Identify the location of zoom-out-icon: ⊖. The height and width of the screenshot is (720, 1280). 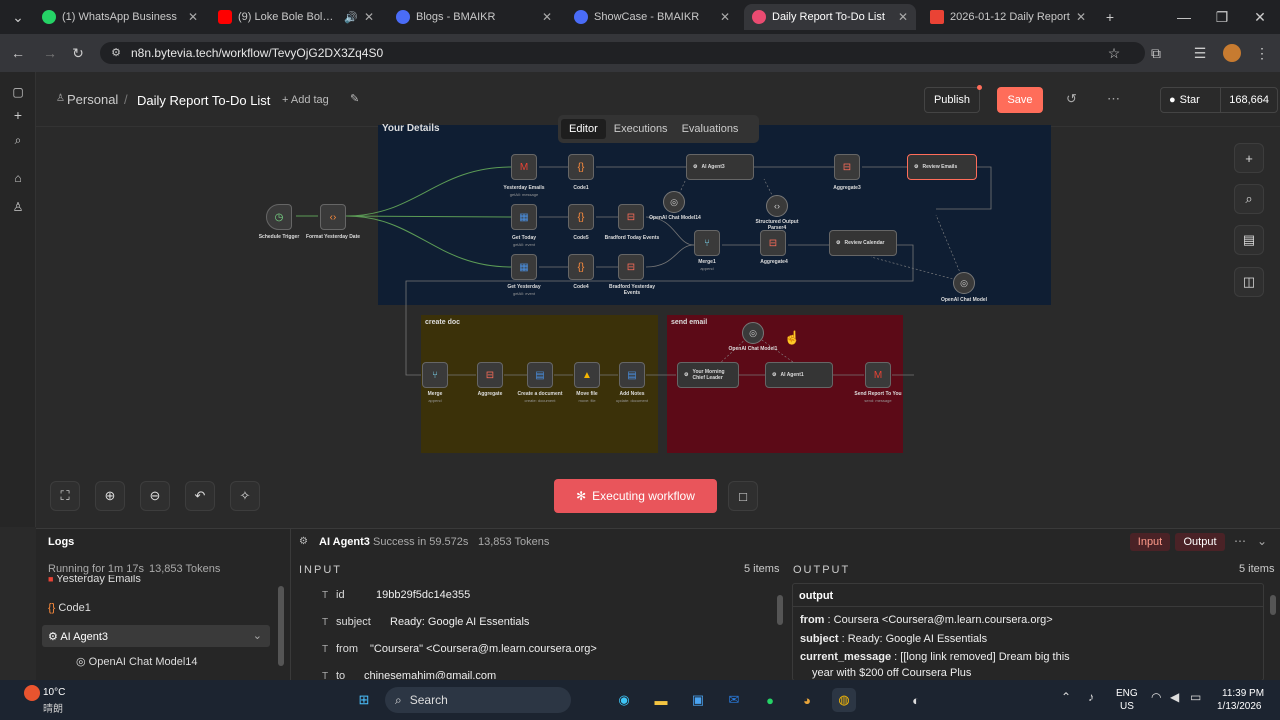
(155, 496).